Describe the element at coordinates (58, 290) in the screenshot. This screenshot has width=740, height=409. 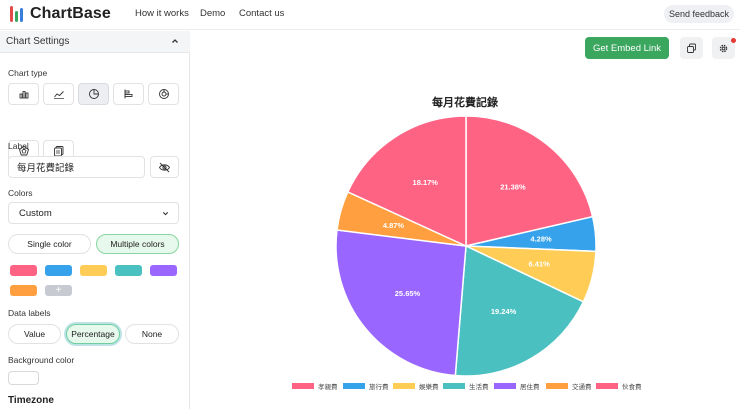
I see `add-color-button: +` at that location.